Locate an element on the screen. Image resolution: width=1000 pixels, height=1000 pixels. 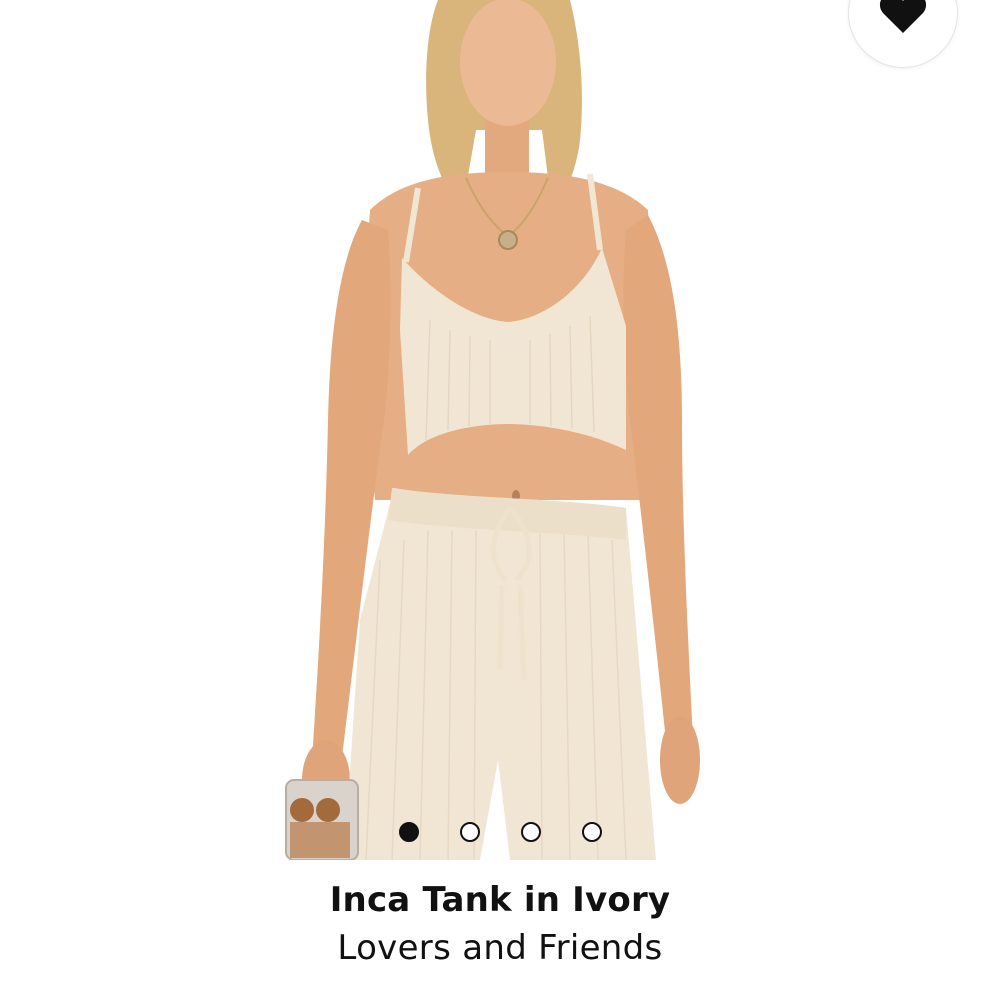
brand-name: Lovers and Friends is located at coordinates (500, 948).